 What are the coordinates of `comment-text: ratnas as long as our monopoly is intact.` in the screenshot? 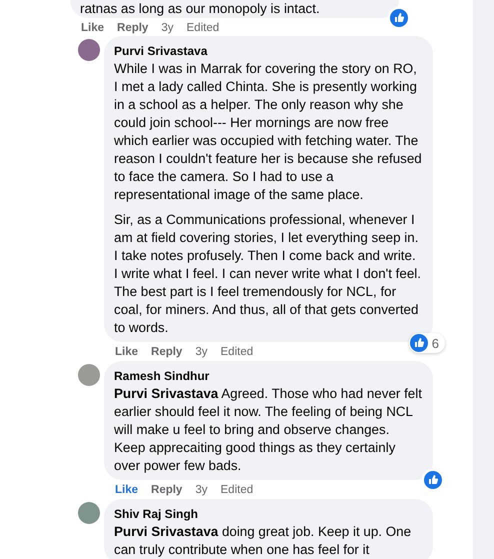 It's located at (200, 9).